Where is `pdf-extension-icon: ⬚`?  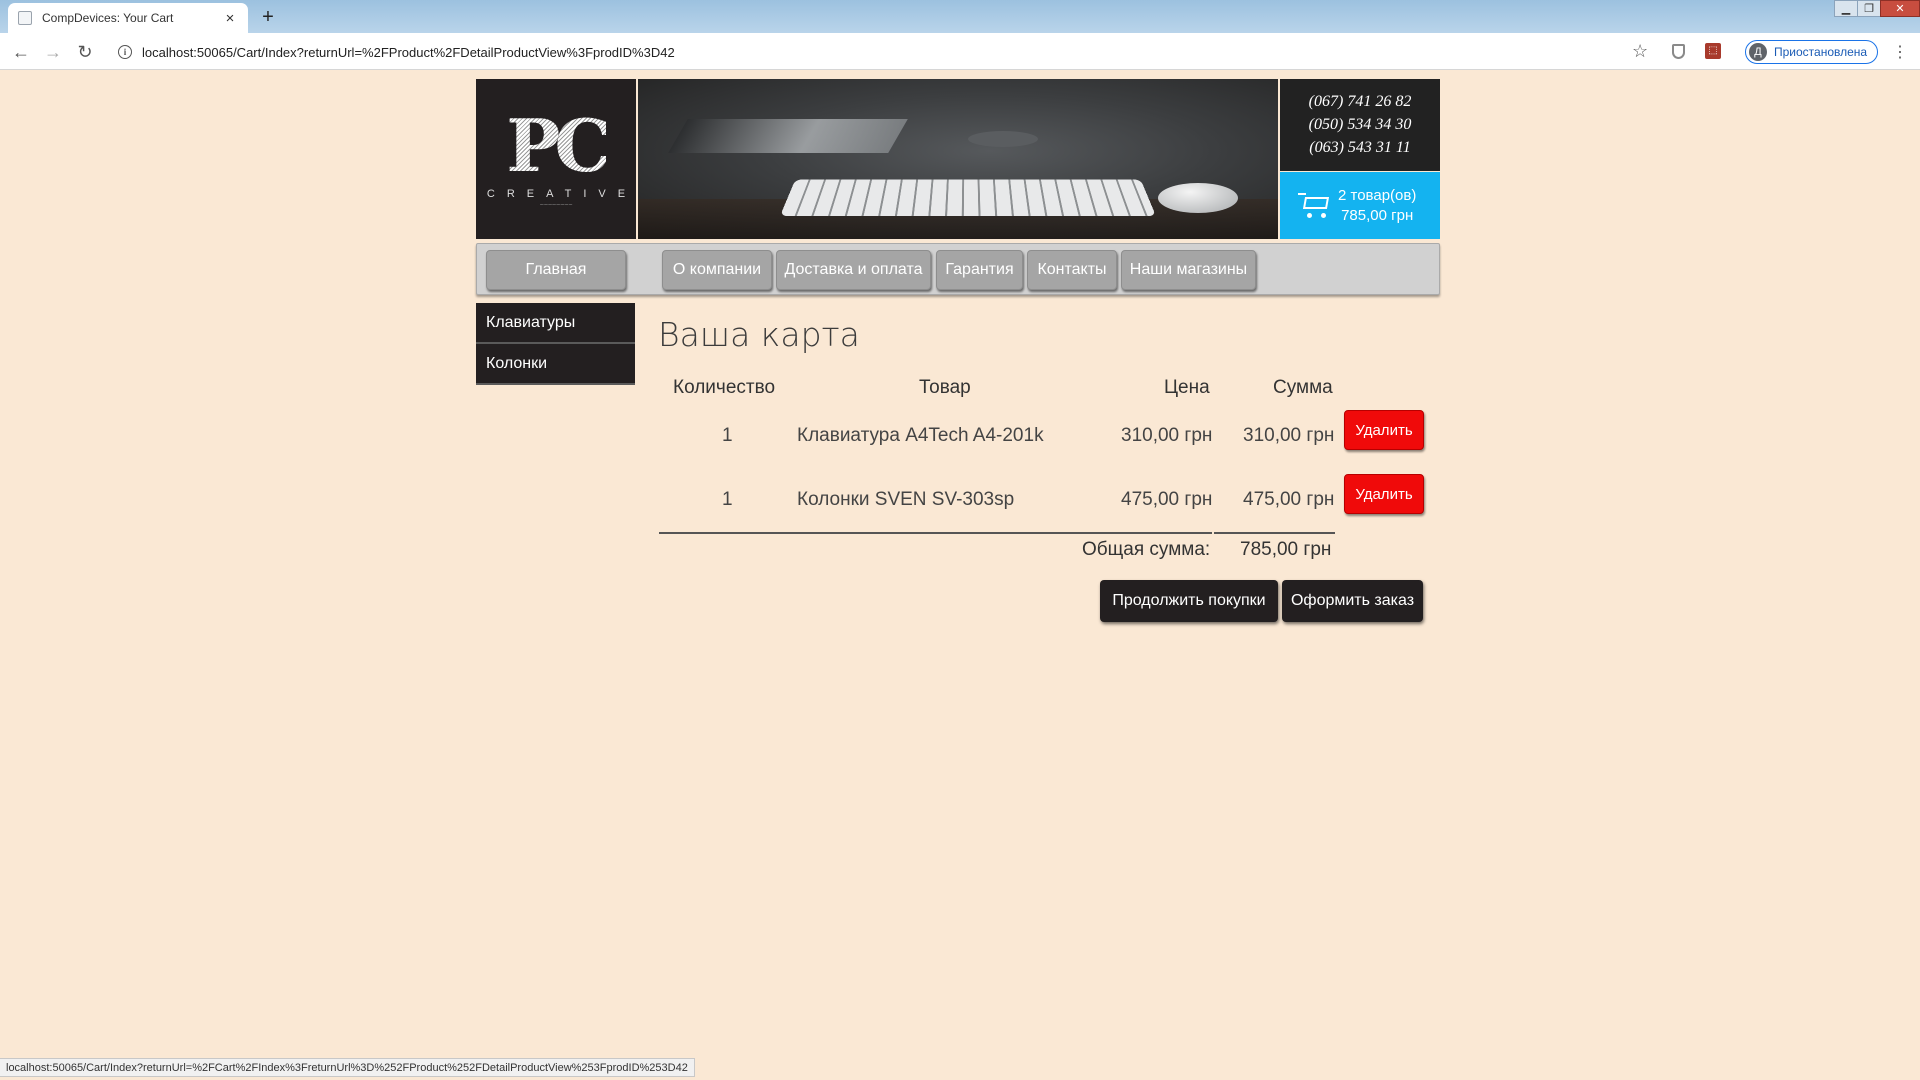
pdf-extension-icon: ⬚ is located at coordinates (1713, 51).